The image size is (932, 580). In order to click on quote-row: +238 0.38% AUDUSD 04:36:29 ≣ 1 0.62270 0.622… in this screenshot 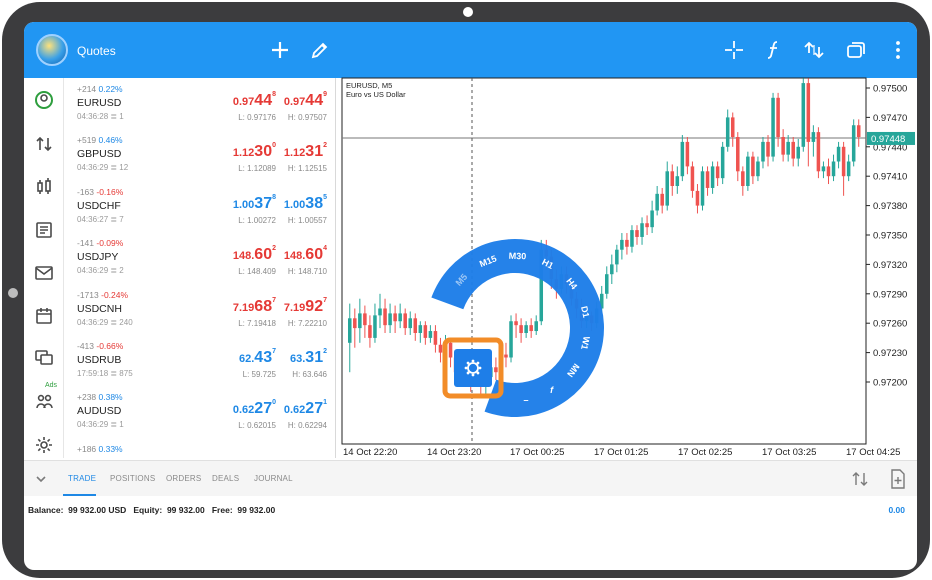, I will do `click(199, 411)`.